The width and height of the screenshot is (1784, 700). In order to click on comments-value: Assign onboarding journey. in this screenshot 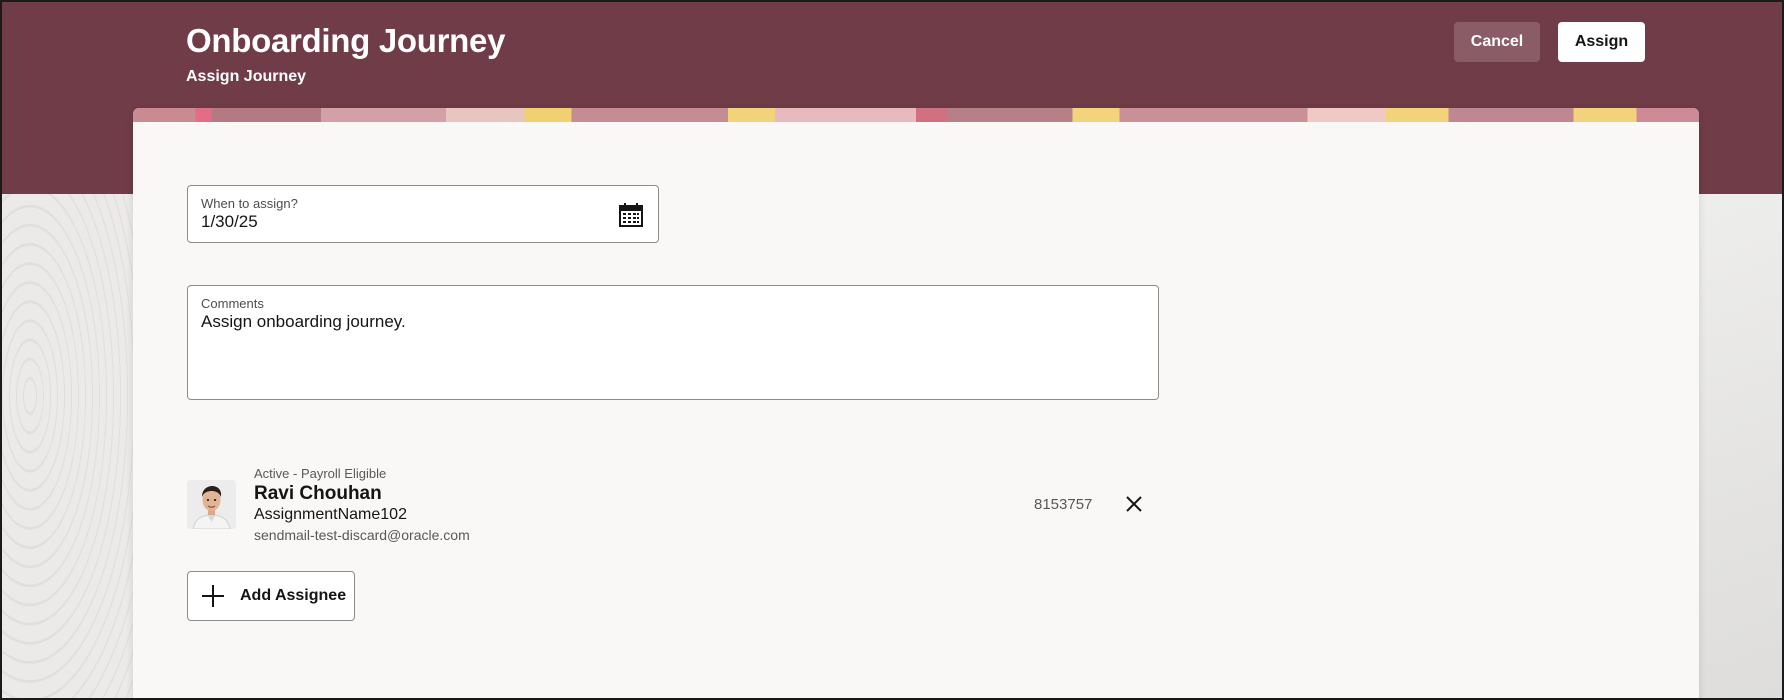, I will do `click(303, 322)`.